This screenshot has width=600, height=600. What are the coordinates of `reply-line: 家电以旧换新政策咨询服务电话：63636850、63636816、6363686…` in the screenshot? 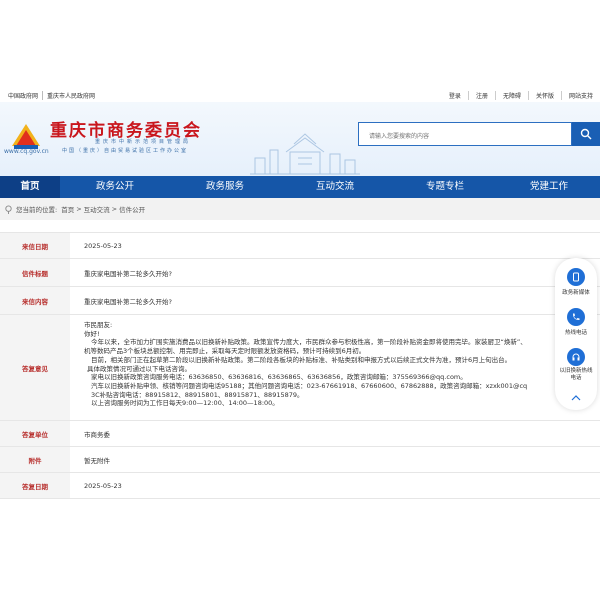 It's located at (279, 377).